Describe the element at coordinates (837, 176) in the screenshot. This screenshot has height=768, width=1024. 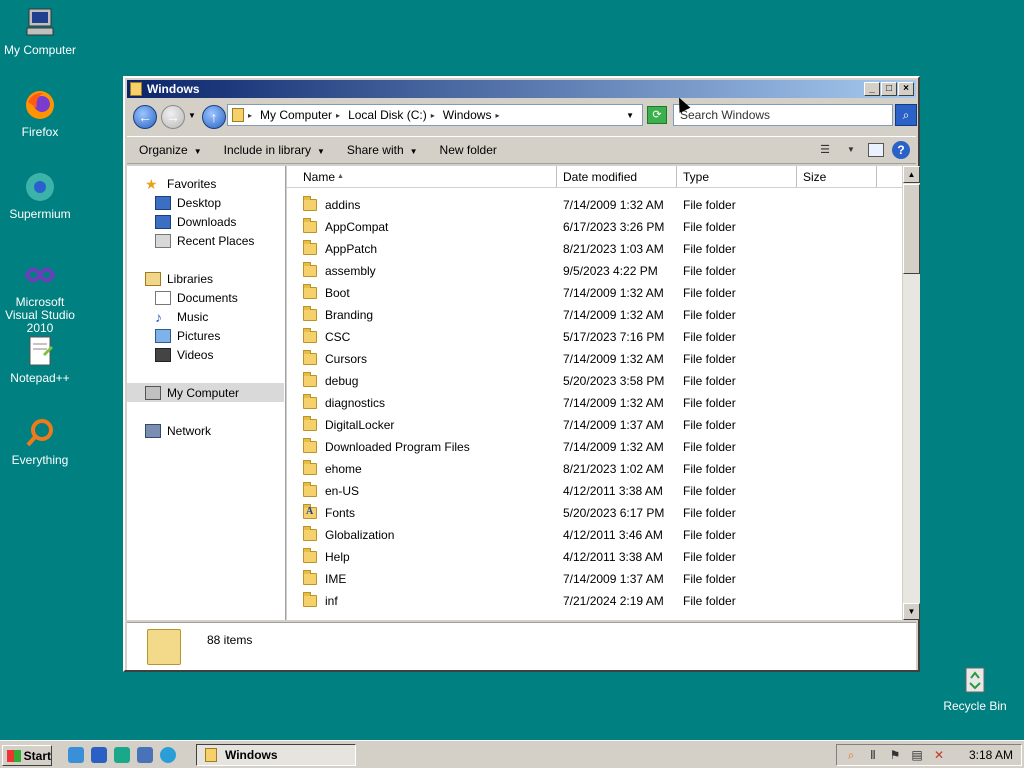
I see `column-header-size: Size` at that location.